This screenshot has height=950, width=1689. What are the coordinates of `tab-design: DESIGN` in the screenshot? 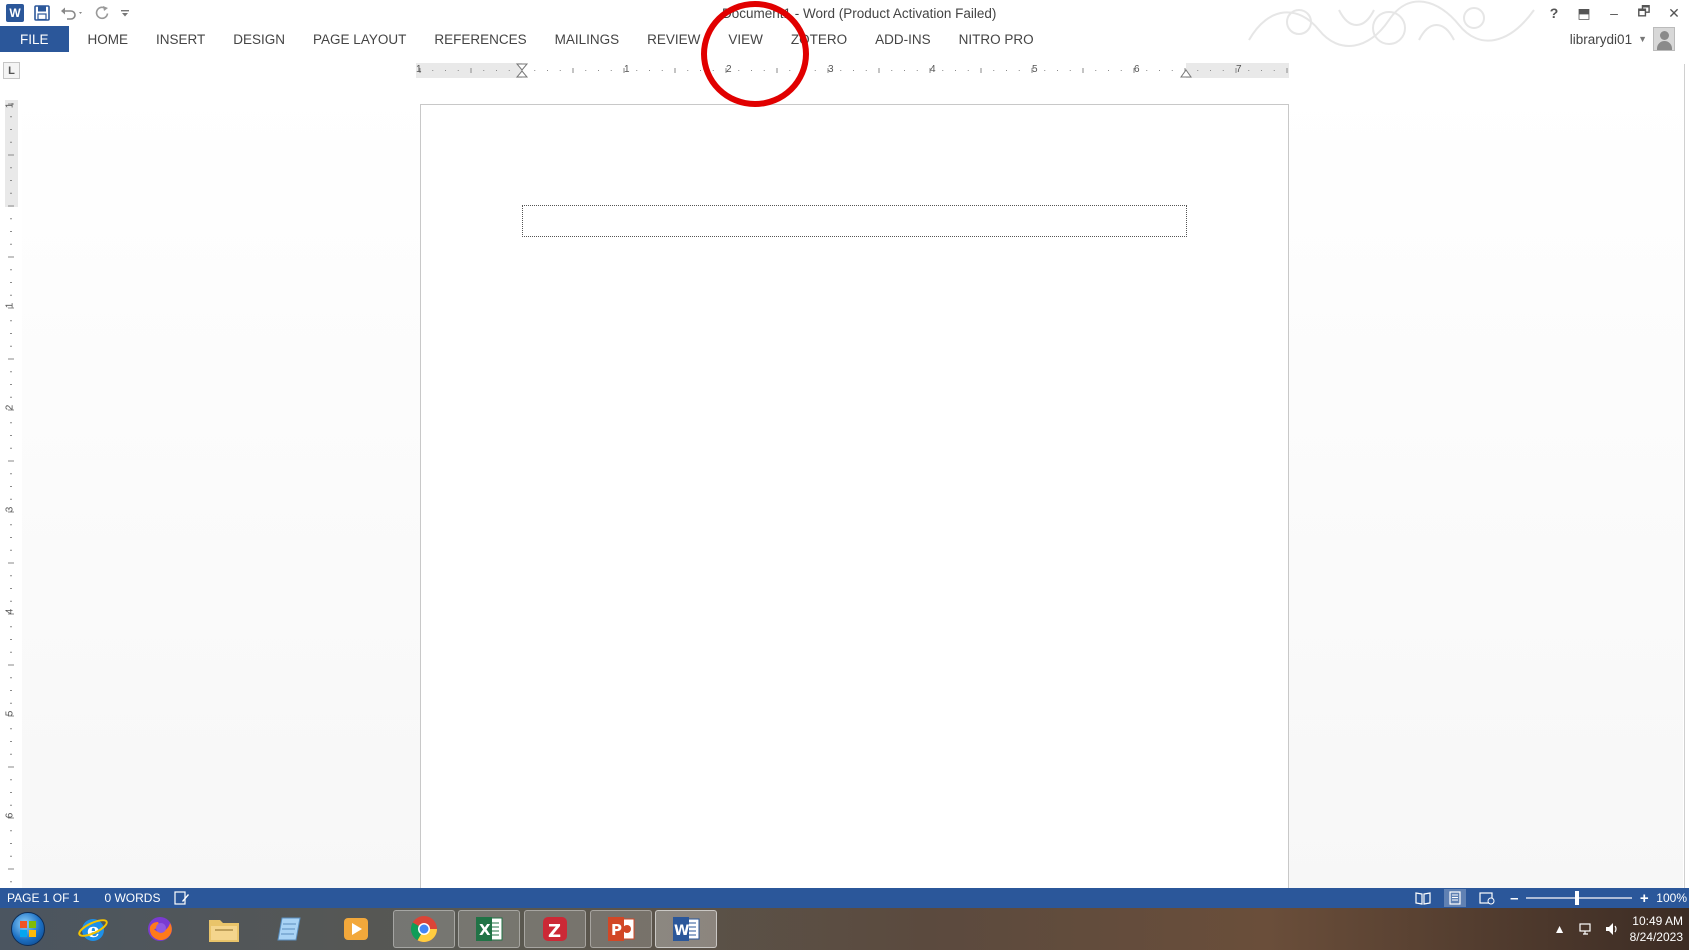 It's located at (259, 39).